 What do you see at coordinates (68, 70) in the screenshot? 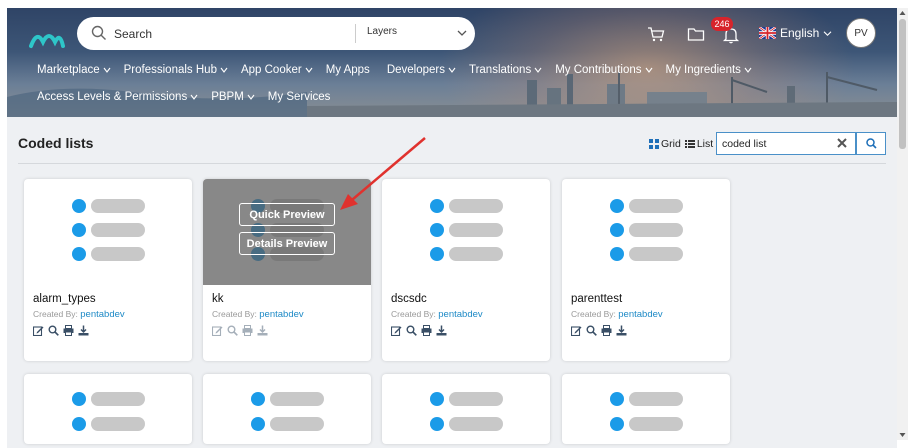
I see `nav-label: Marketplace` at bounding box center [68, 70].